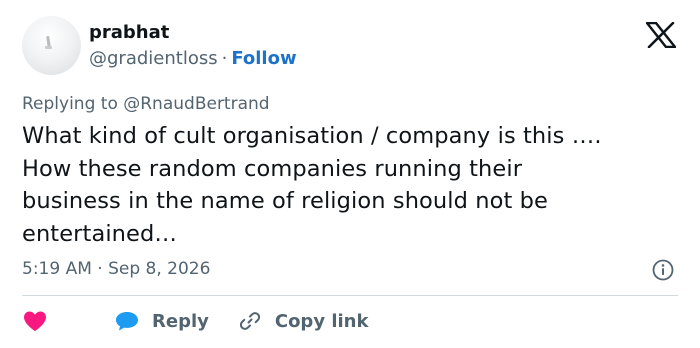 This screenshot has height=348, width=700. I want to click on reply-label: Reply, so click(180, 321).